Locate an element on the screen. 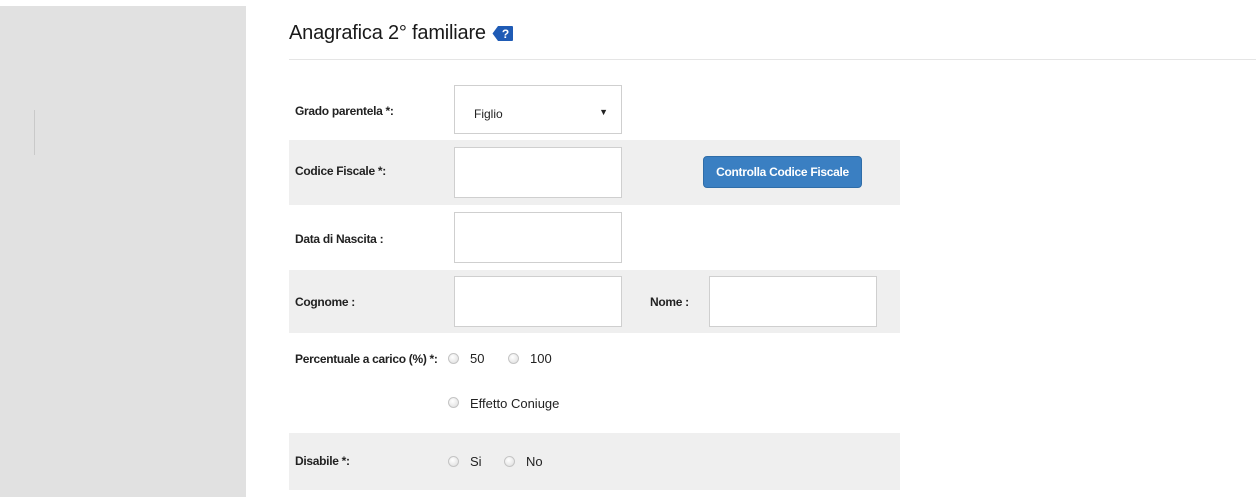 This screenshot has width=1256, height=497. disabile-si-radio is located at coordinates (453, 461).